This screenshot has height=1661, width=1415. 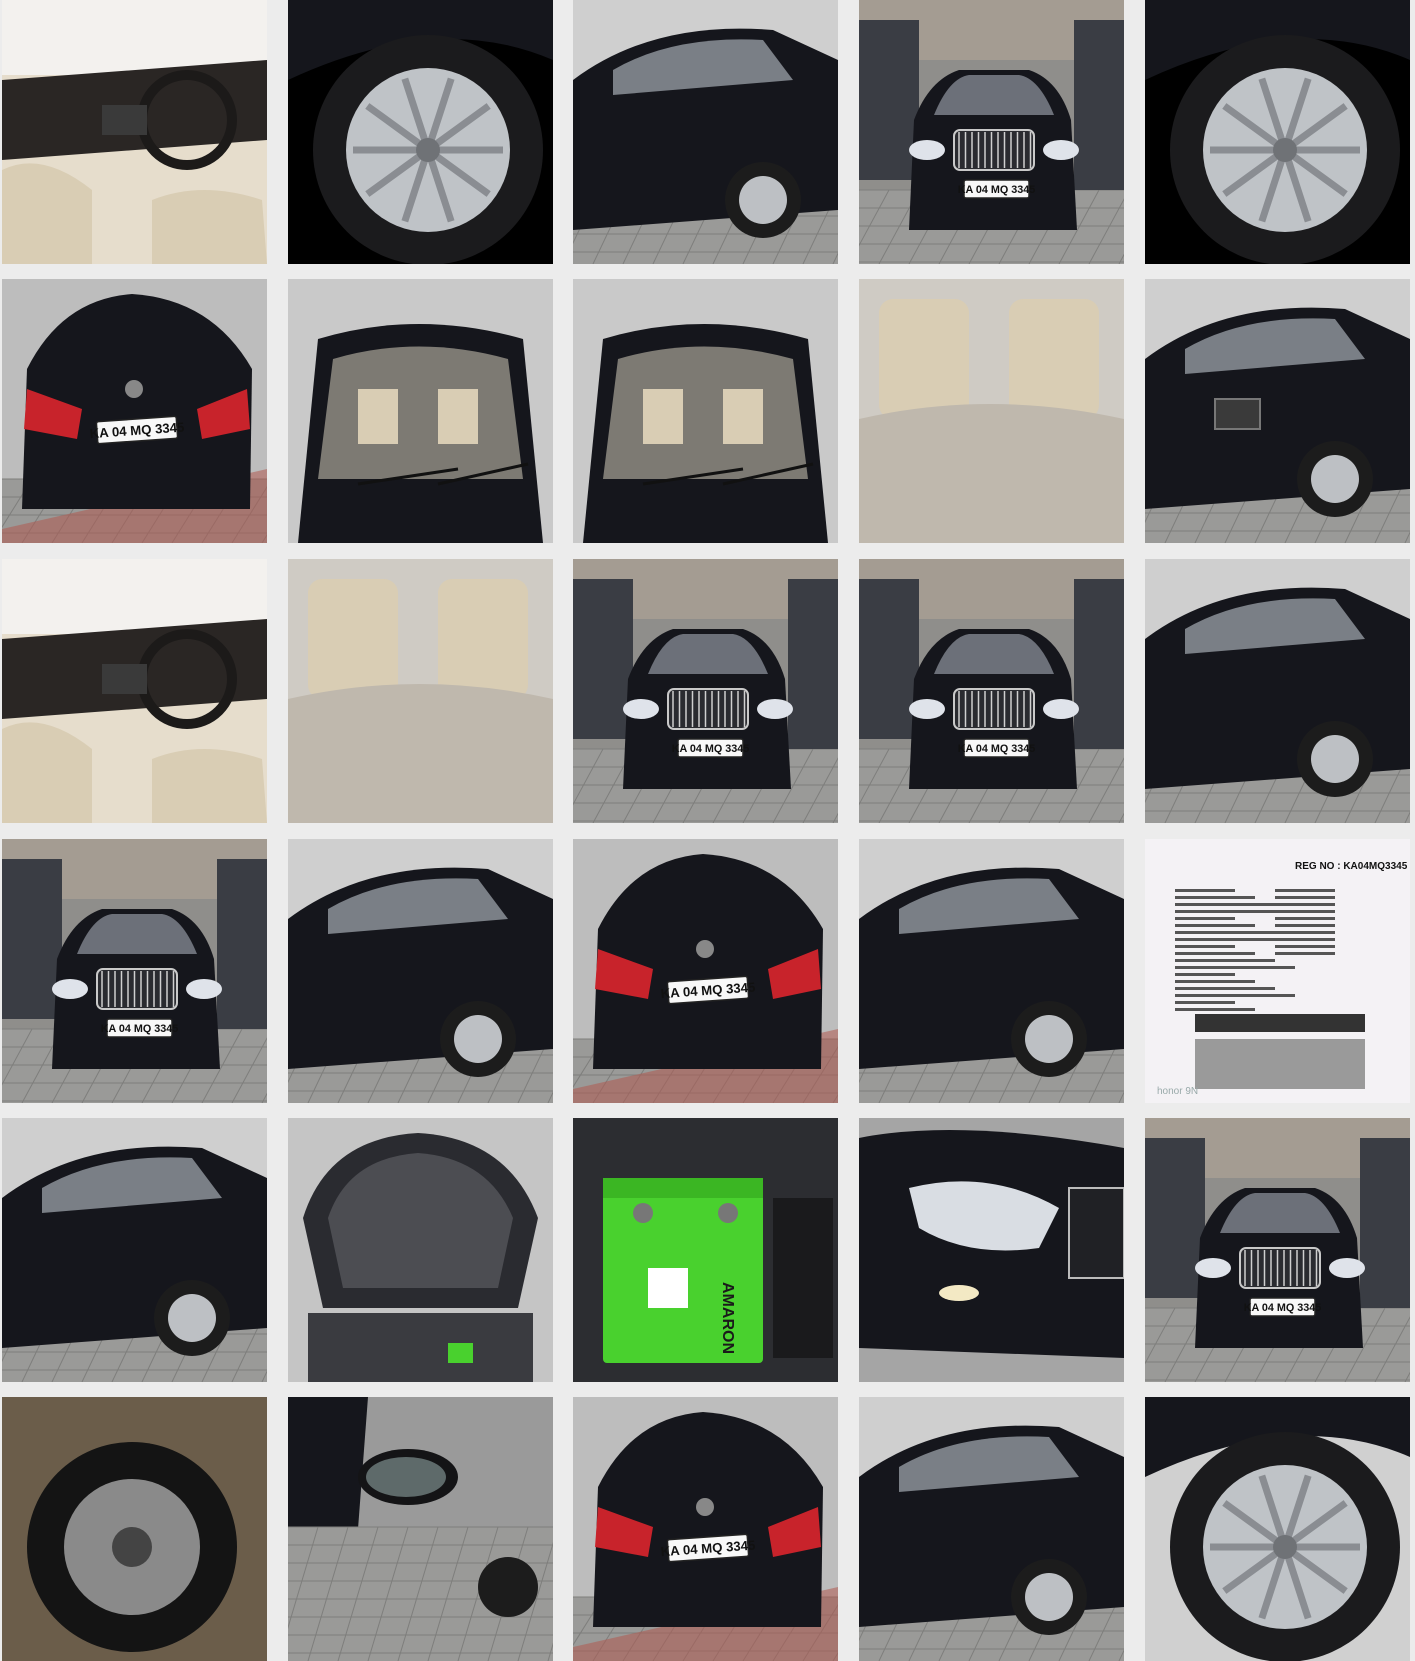 I want to click on gallery-photo-rear-quarter: KA 04 MQ 3345, so click(x=705, y=971).